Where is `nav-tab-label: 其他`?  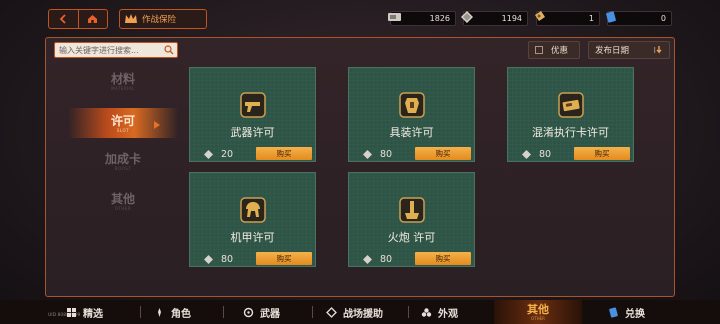 nav-tab-label: 其他 is located at coordinates (538, 309).